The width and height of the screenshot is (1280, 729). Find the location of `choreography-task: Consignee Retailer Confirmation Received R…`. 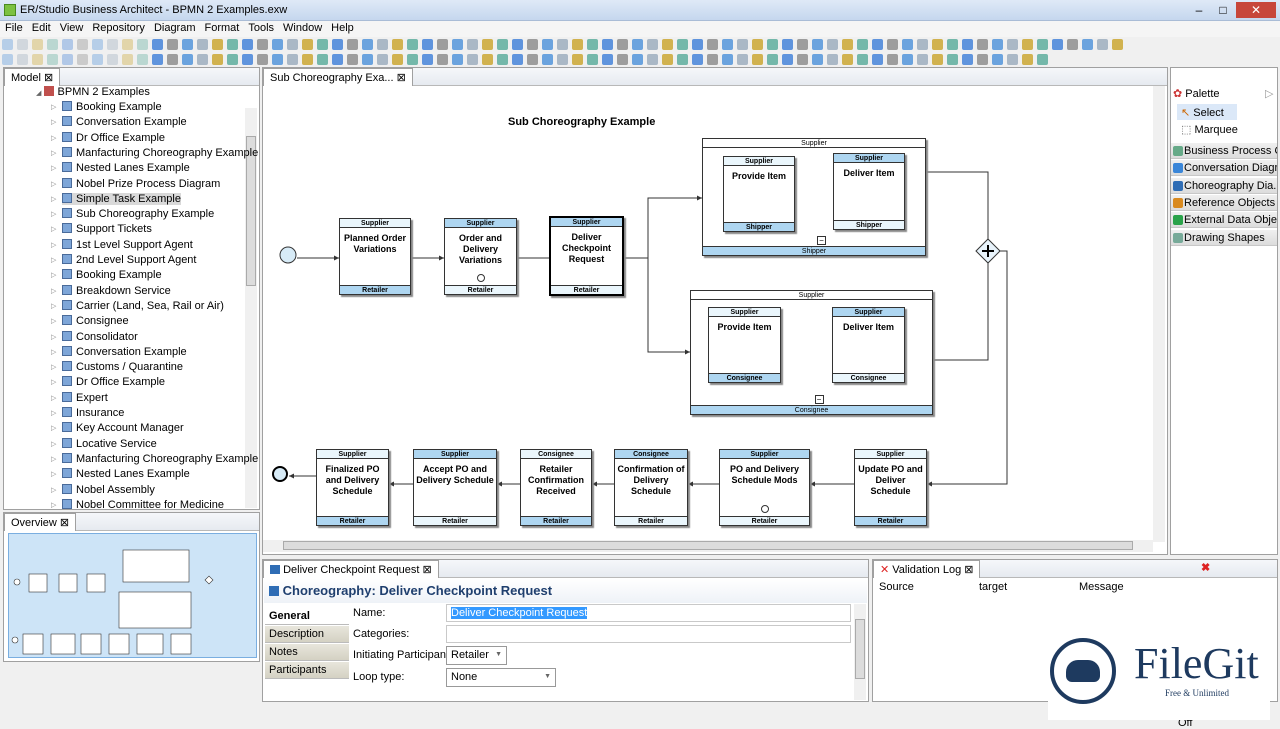

choreography-task: Consignee Retailer Confirmation Received R… is located at coordinates (556, 487).